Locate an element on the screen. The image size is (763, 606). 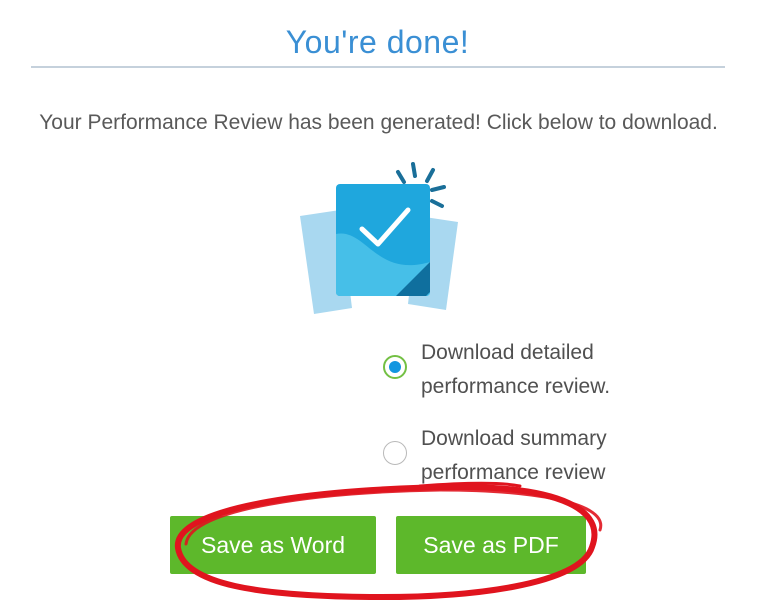
detailed-radio is located at coordinates (395, 367).